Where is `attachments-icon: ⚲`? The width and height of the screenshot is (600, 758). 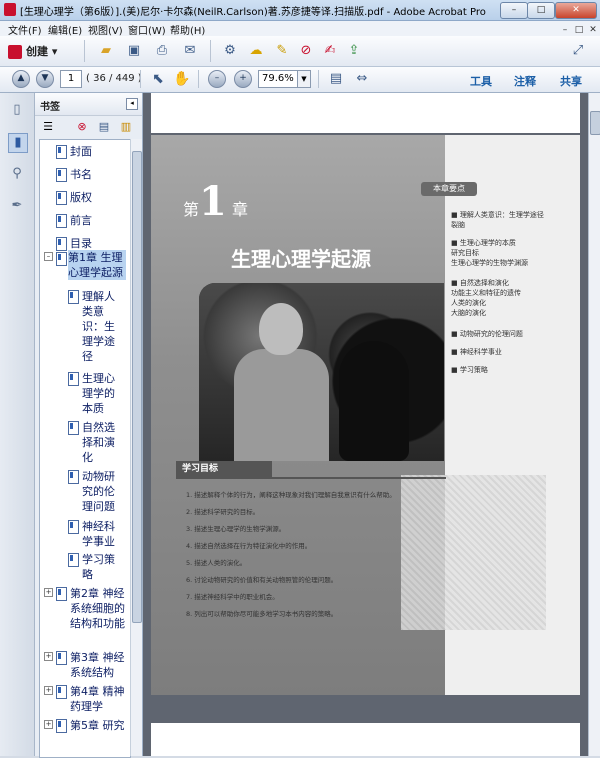
attachments-icon: ⚲ is located at coordinates (17, 174).